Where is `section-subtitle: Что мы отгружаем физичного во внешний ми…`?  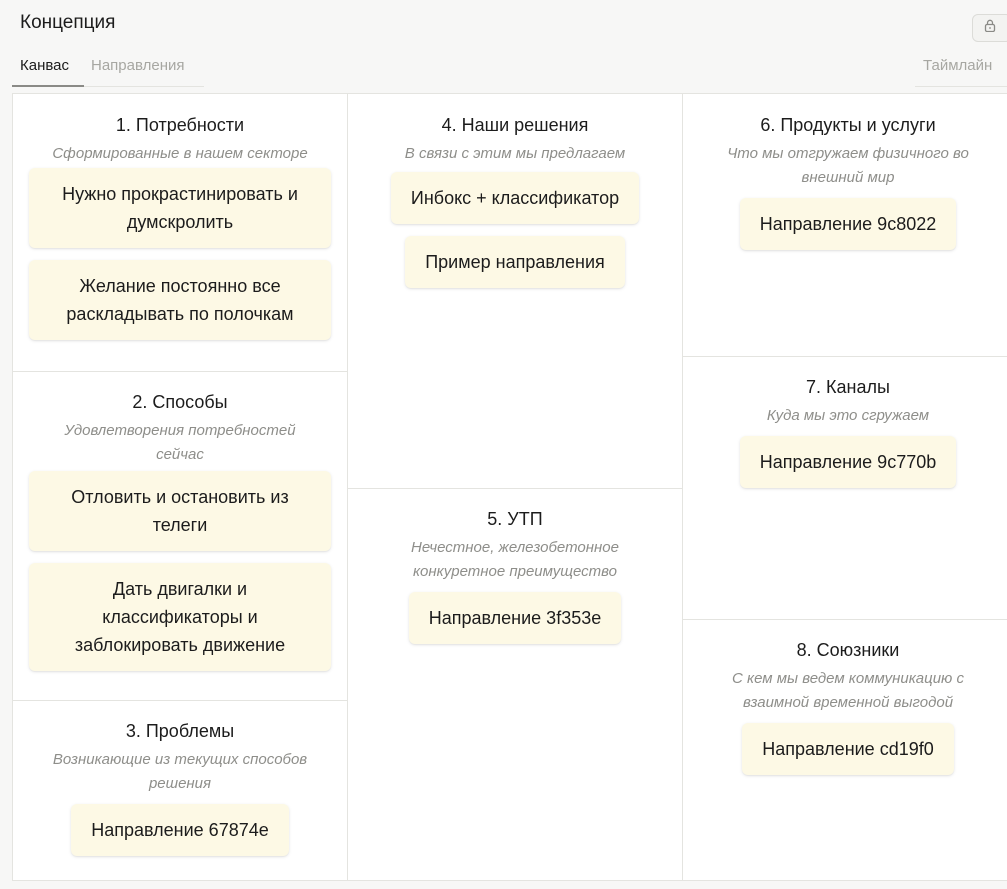
section-subtitle: Что мы отгружаем физичного во внешний ми… is located at coordinates (848, 165).